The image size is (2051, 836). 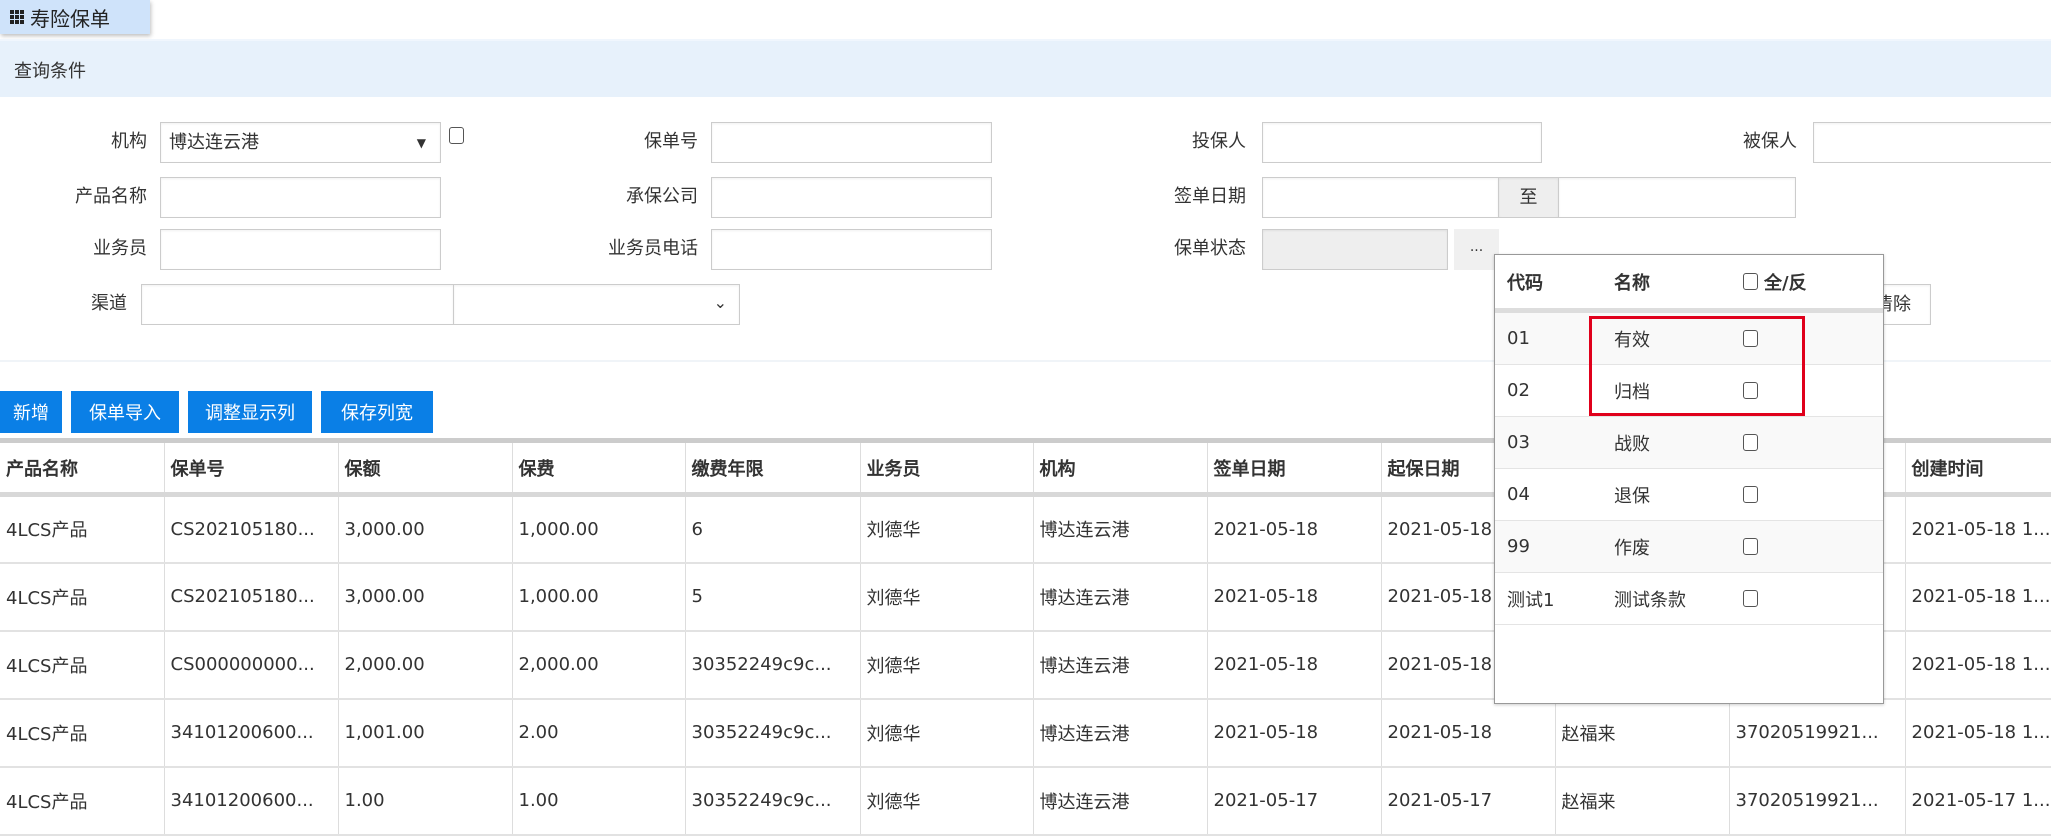 I want to click on status-name: 作废, so click(x=1632, y=548).